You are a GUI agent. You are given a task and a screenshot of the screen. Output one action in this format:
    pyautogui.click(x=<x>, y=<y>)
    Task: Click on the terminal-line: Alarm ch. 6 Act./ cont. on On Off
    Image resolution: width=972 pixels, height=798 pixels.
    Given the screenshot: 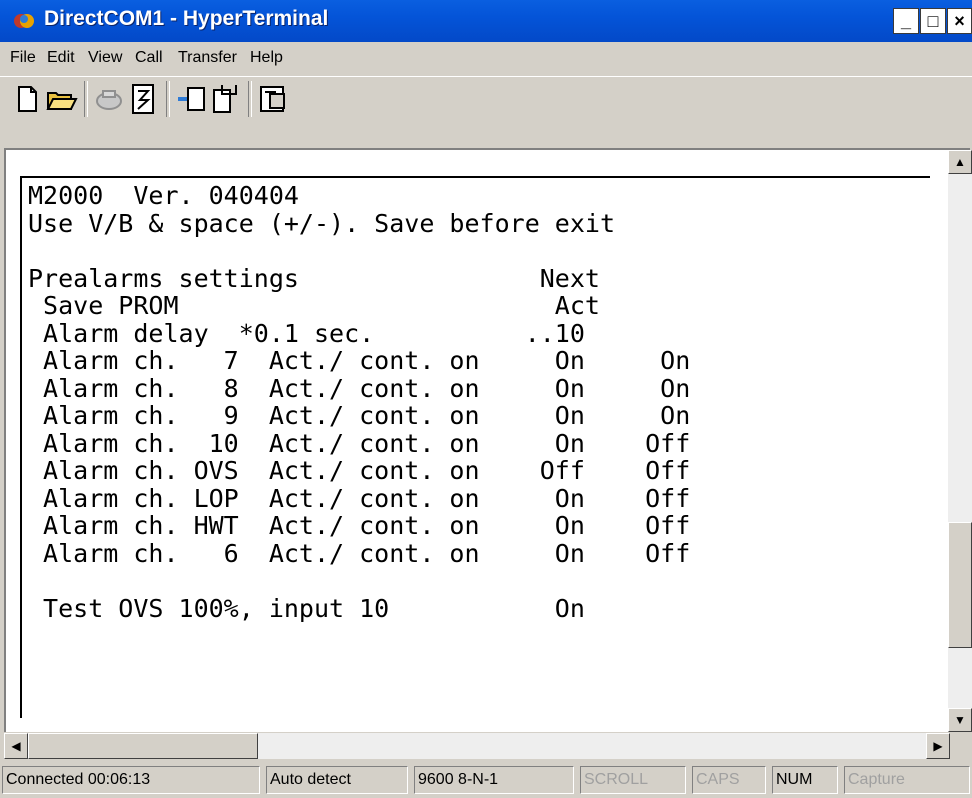 What is the action you would take?
    pyautogui.click(x=359, y=553)
    